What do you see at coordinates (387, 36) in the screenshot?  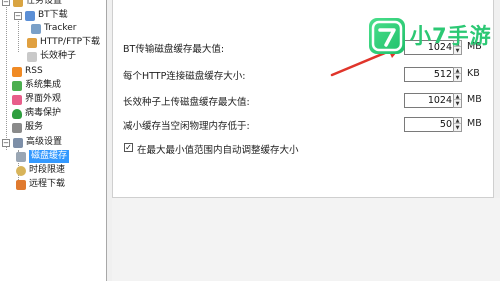 I see `watermark-logo-icon` at bounding box center [387, 36].